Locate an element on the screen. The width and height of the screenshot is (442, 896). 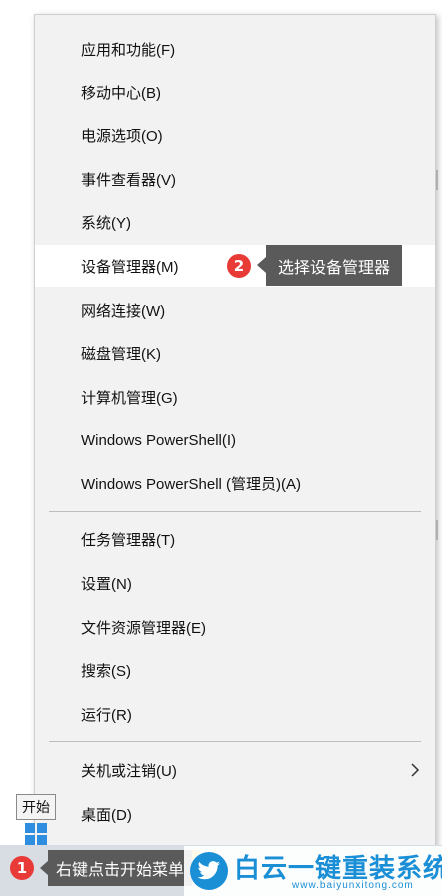
windows-start-icon is located at coordinates (36, 834).